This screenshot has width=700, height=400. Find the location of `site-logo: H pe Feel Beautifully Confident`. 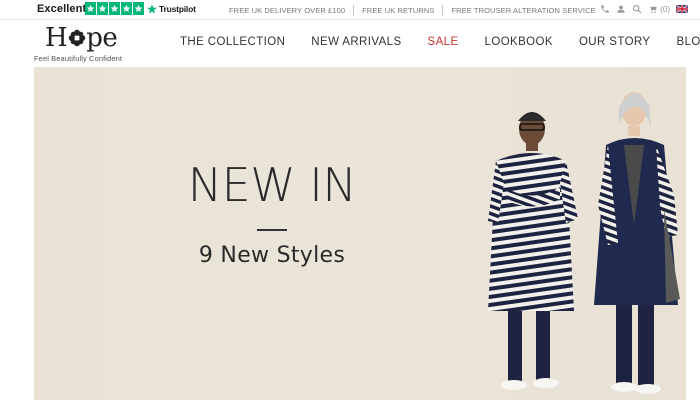

site-logo: H pe Feel Beautifully Confident is located at coordinates (79, 43).